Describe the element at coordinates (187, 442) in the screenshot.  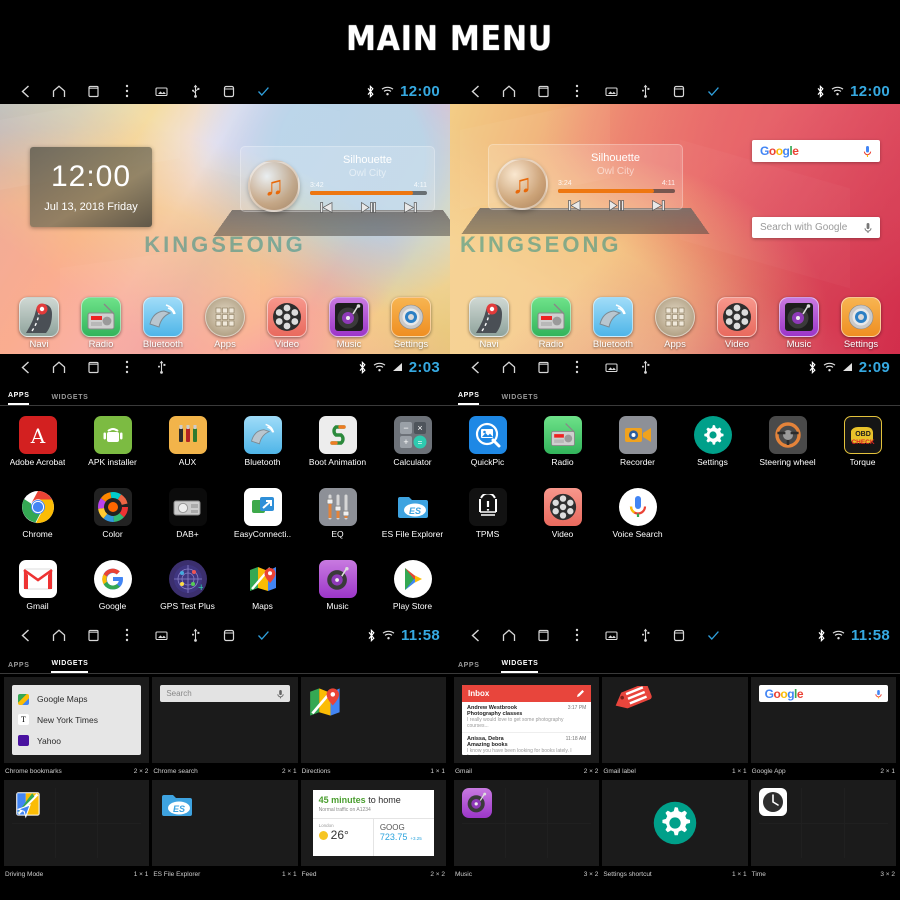
I see `app-item: AUX` at that location.